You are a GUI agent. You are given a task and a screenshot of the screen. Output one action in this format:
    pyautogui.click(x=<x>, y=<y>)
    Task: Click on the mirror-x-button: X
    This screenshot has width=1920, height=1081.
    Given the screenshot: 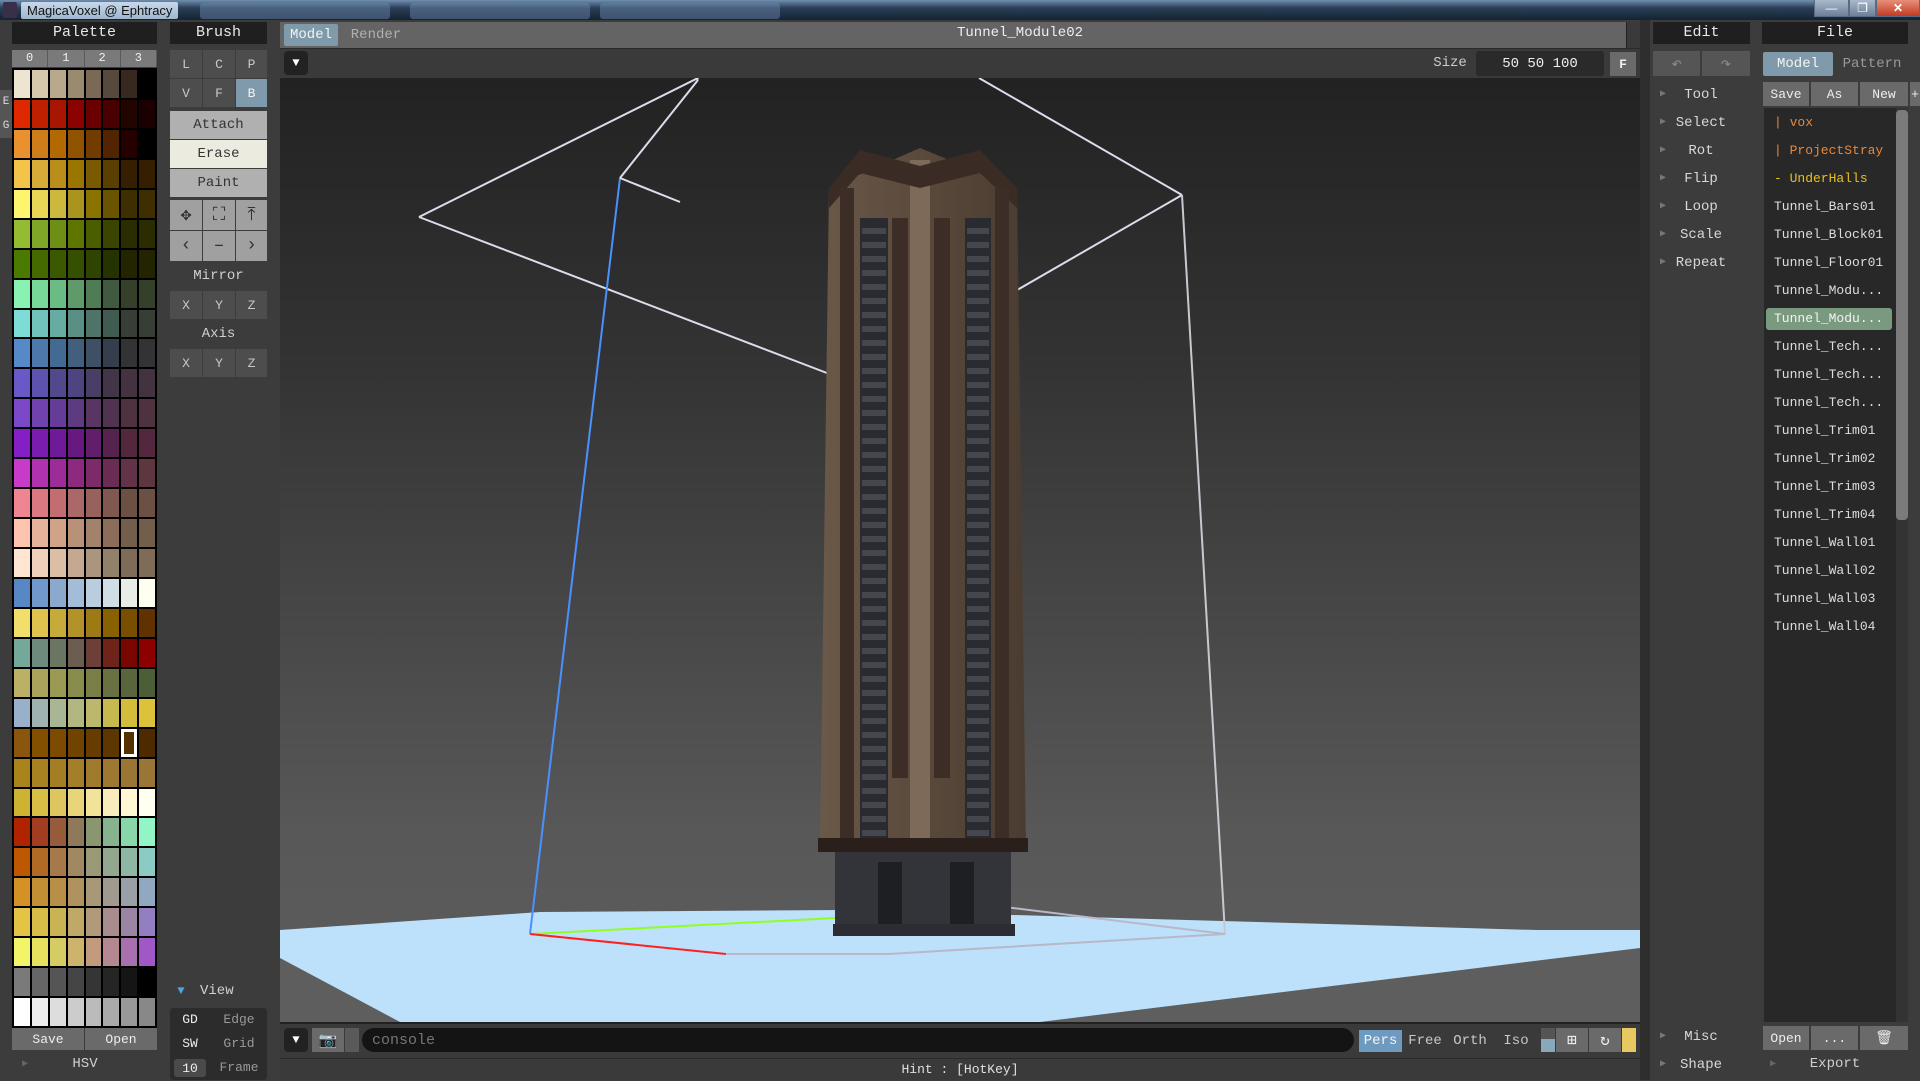 What is the action you would take?
    pyautogui.click(x=186, y=305)
    